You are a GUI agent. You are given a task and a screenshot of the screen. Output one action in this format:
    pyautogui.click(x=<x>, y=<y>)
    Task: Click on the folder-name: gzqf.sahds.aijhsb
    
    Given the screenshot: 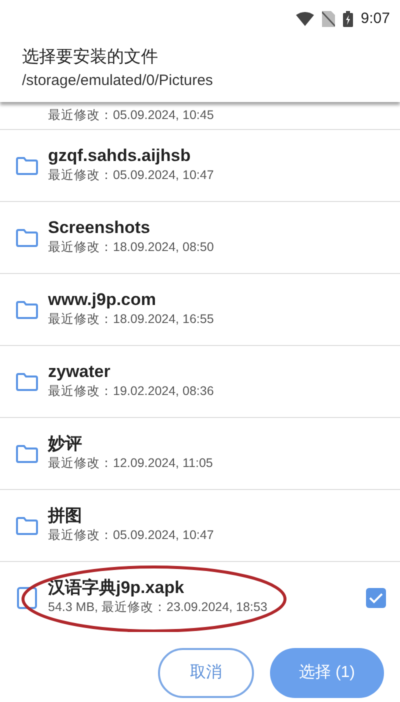 What is the action you would take?
    pyautogui.click(x=120, y=156)
    